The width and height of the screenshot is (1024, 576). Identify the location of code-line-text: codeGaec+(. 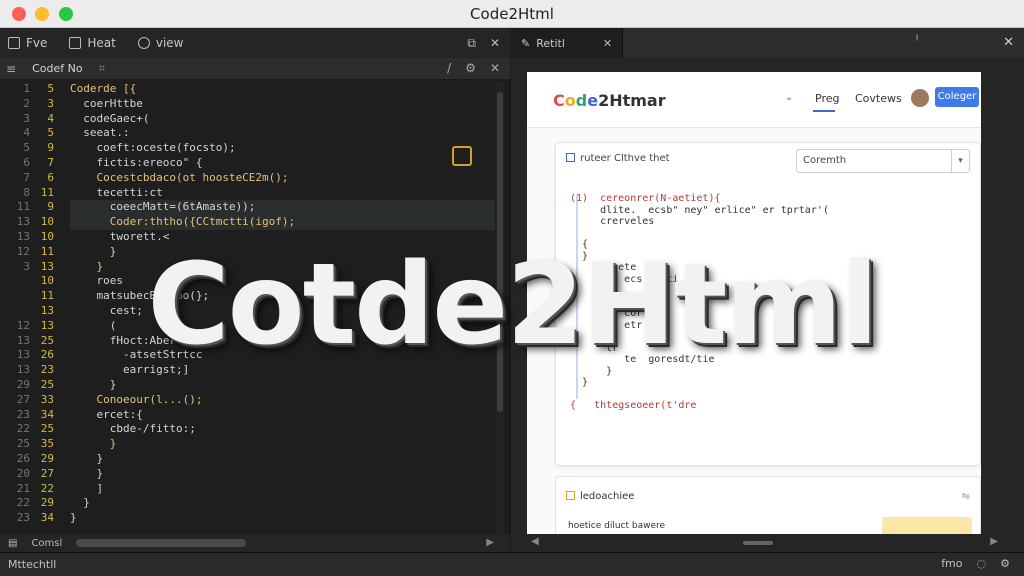
(110, 118).